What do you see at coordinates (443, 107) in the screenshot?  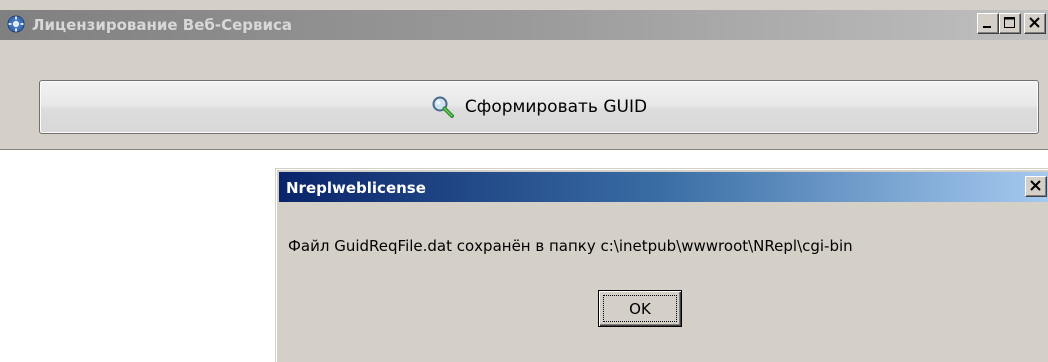 I see `search-icon` at bounding box center [443, 107].